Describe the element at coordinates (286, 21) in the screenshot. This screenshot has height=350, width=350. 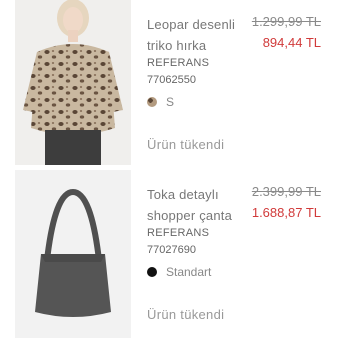
I see `old-price: 1.299,99 TL` at that location.